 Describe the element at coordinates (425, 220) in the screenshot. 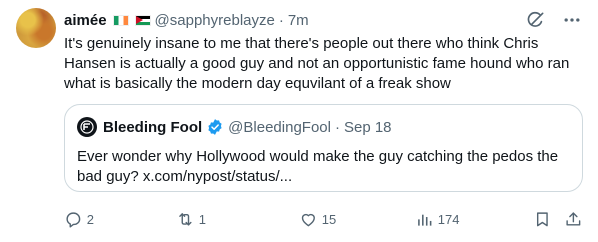

I see `analytics-icon` at that location.